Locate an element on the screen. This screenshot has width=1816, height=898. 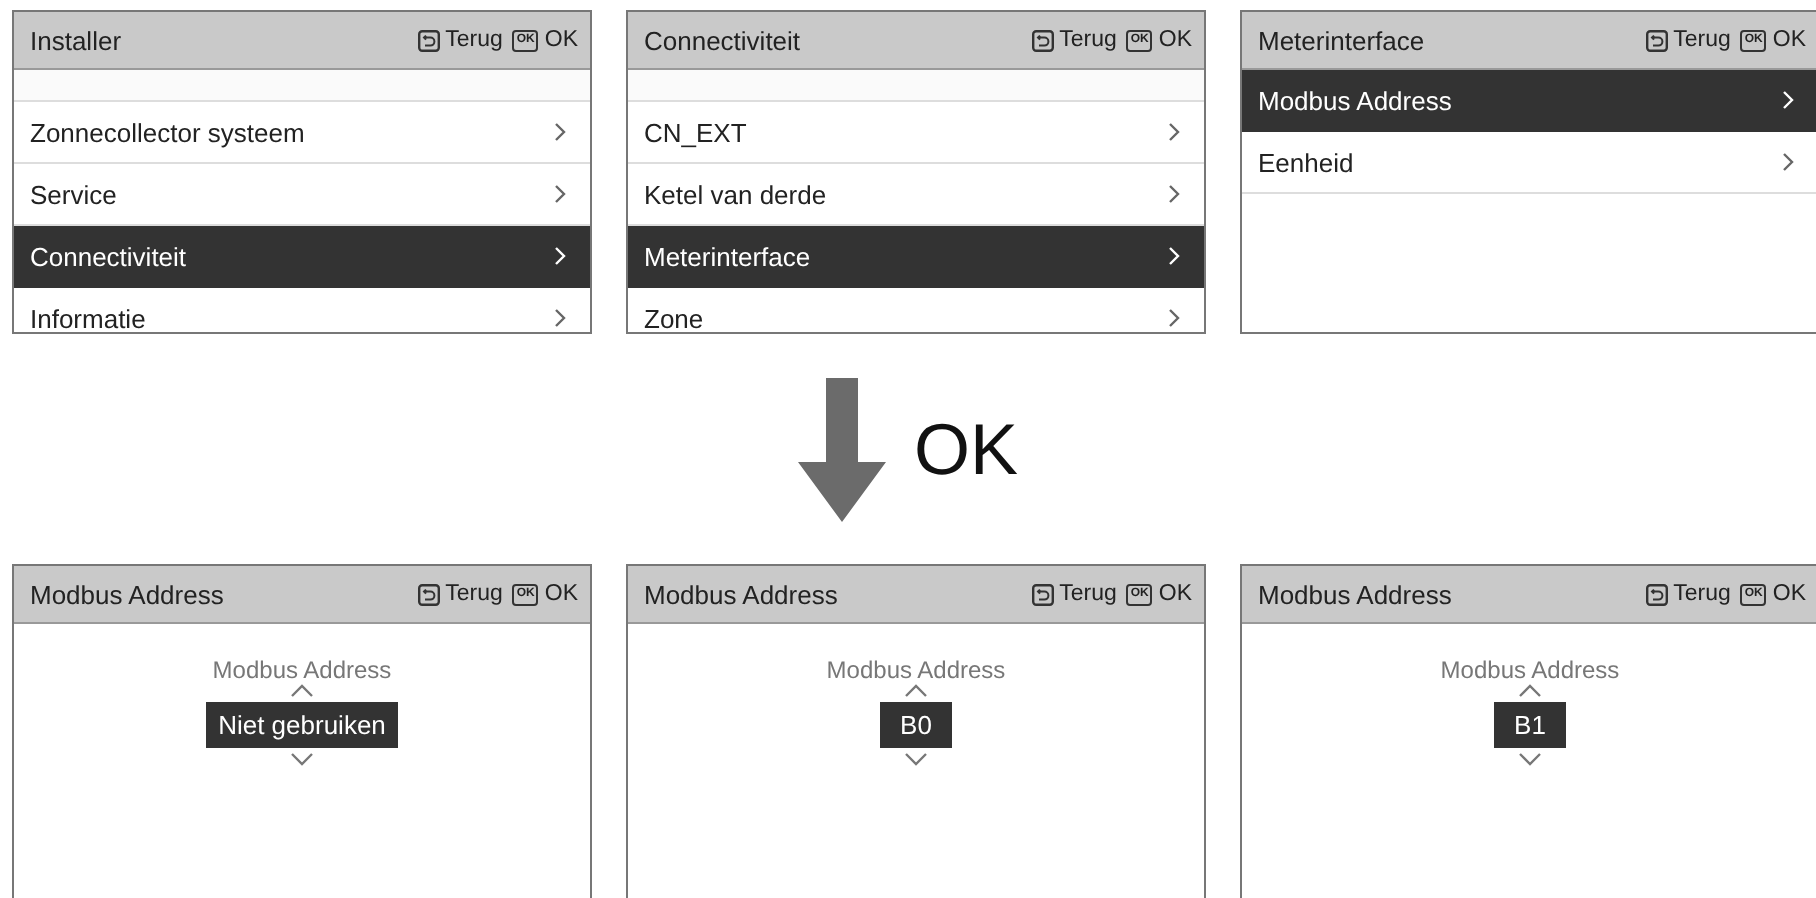
menu-item: Informatie is located at coordinates (302, 310).